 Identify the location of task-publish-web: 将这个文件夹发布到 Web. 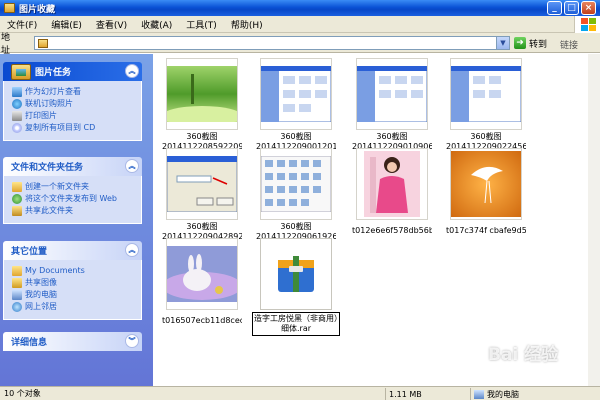
(73, 199).